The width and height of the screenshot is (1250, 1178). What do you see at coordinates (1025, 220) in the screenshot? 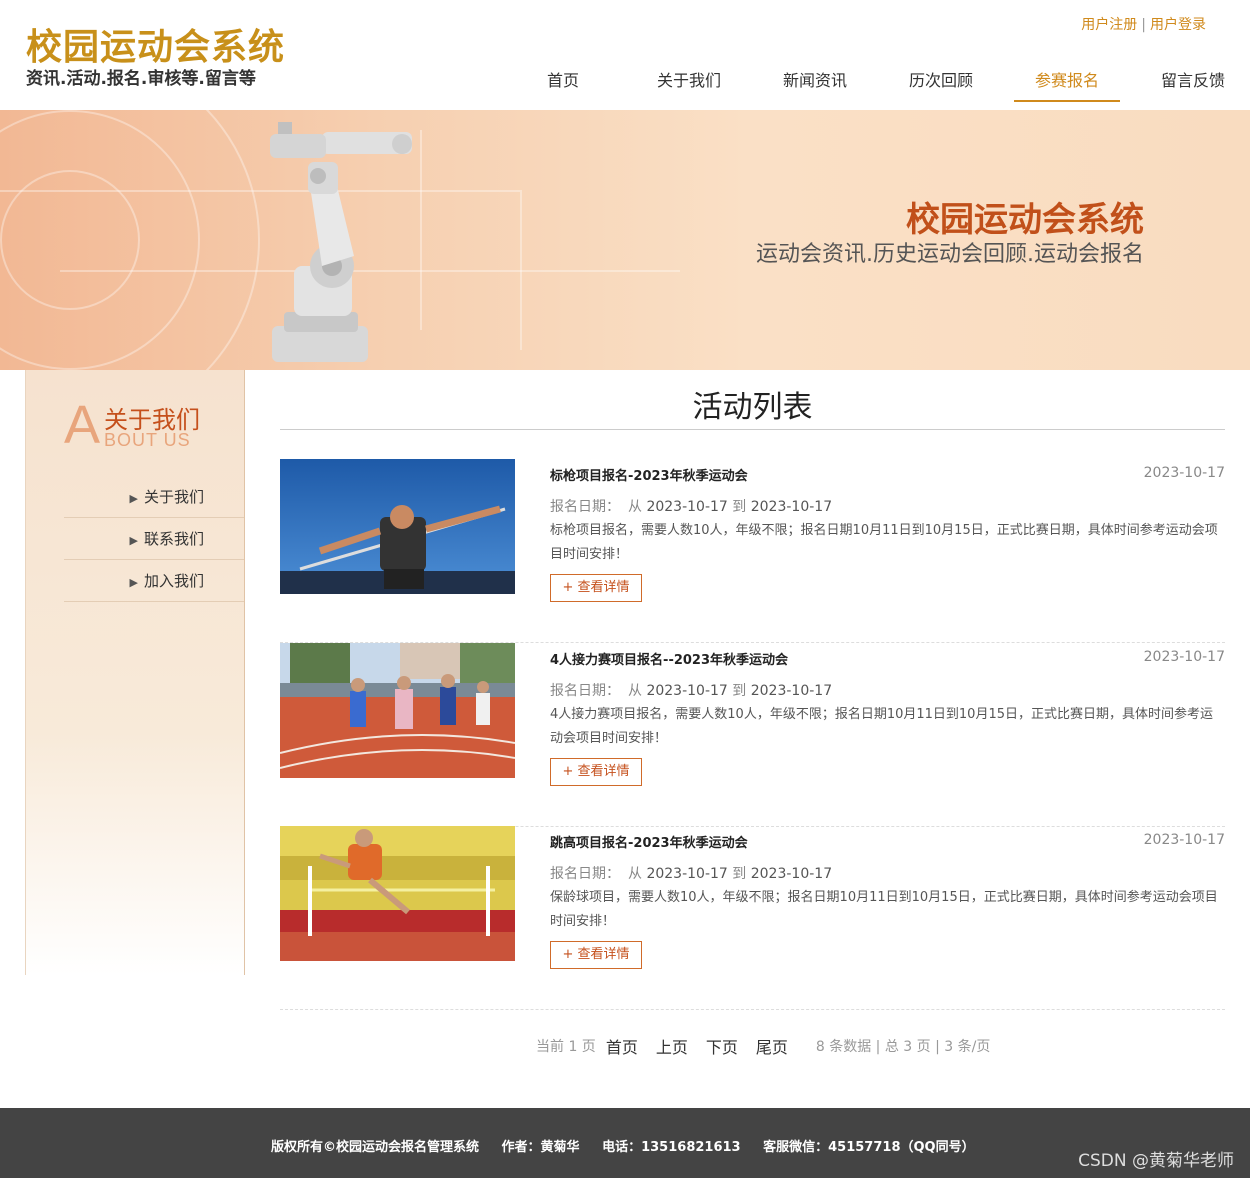
I see `banner-title: 校园运动会系统` at bounding box center [1025, 220].